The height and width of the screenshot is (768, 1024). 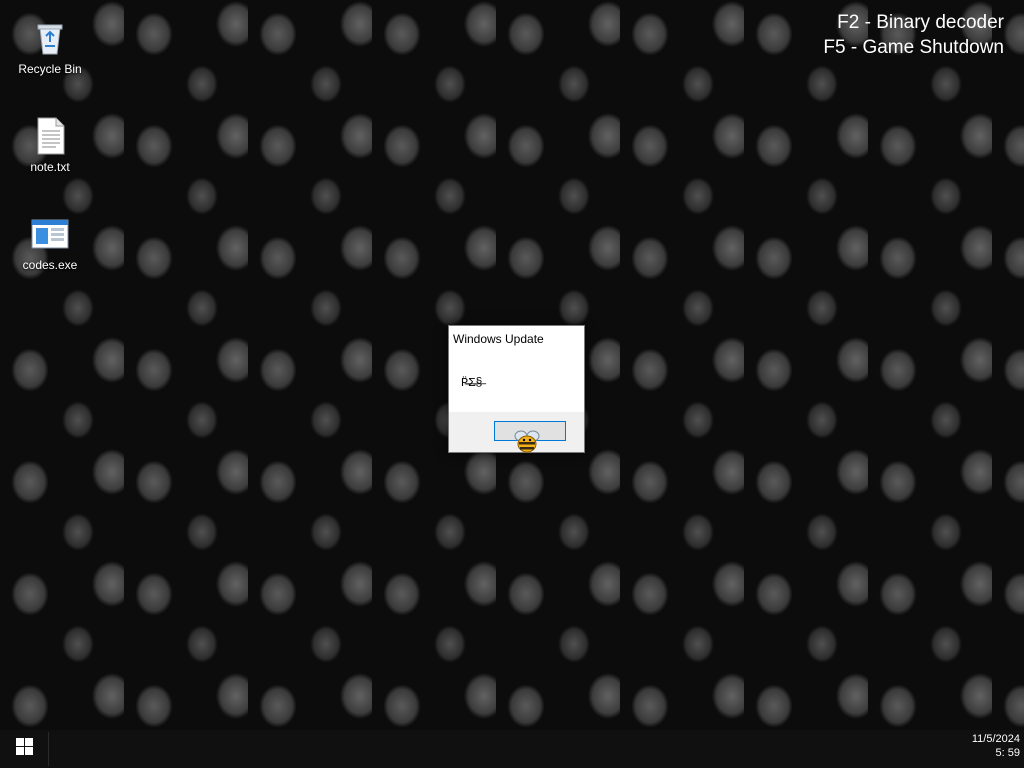 I want to click on dialog-footer, so click(x=516, y=432).